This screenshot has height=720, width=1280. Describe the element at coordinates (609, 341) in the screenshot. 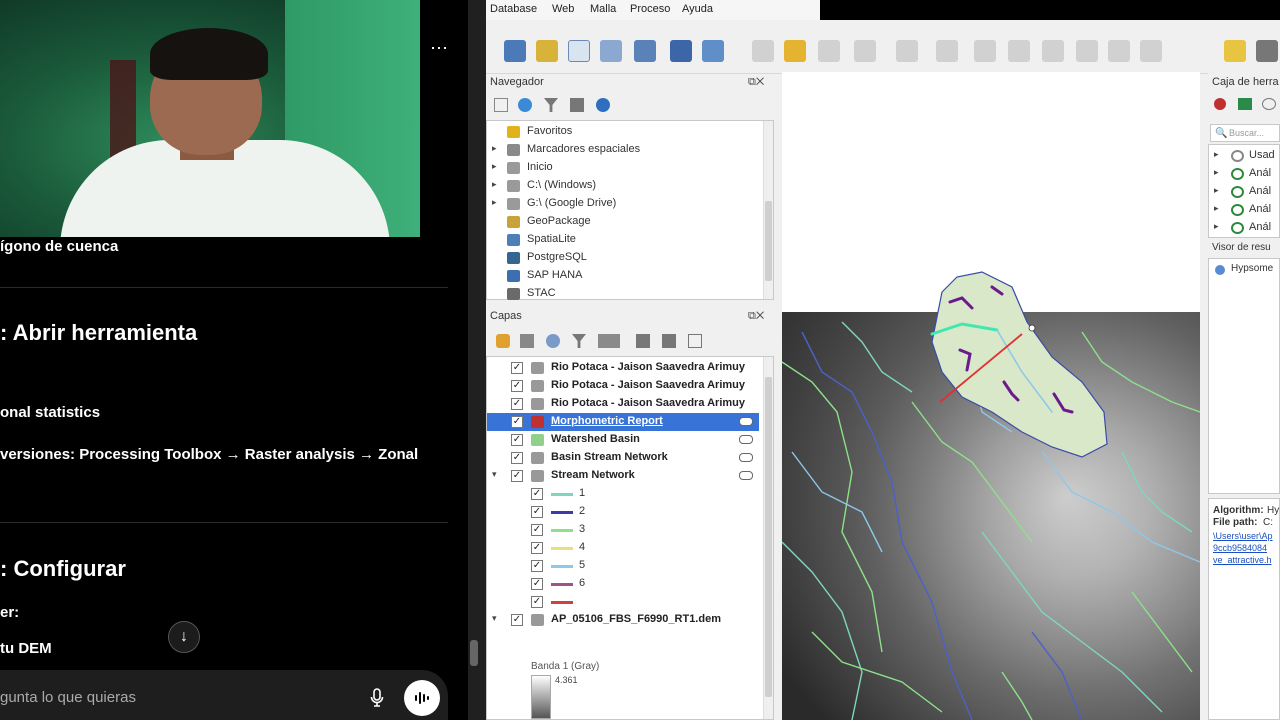

I see `filter-expression-icon` at that location.